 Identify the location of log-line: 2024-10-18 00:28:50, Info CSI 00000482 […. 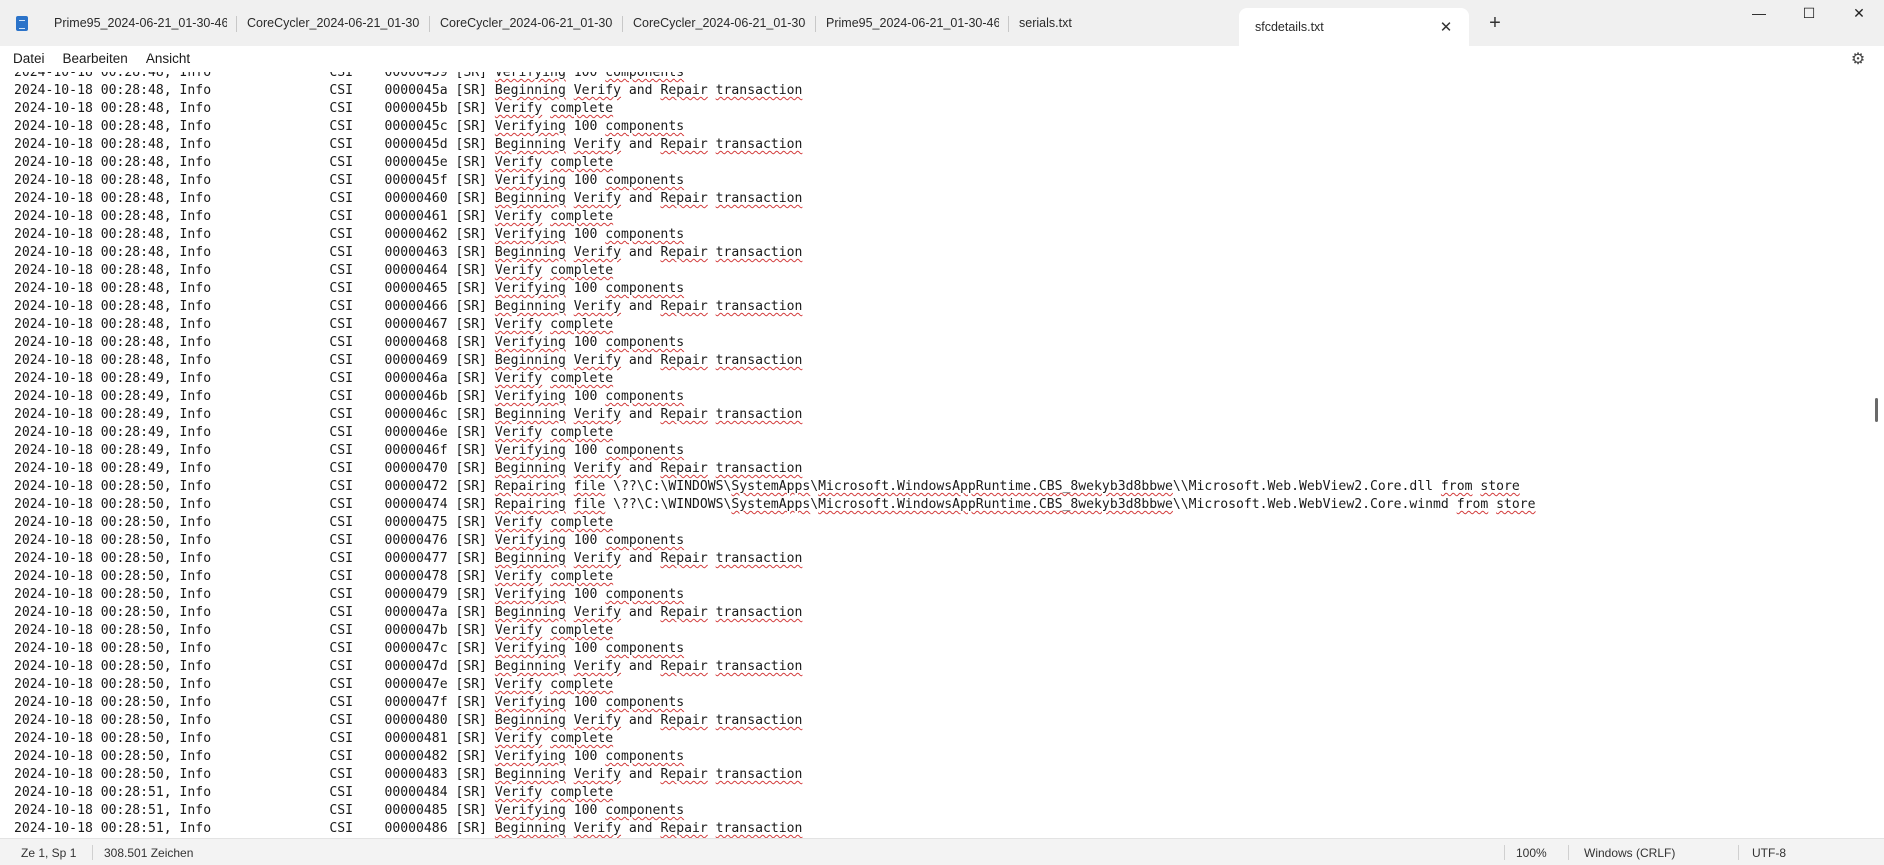
(349, 756).